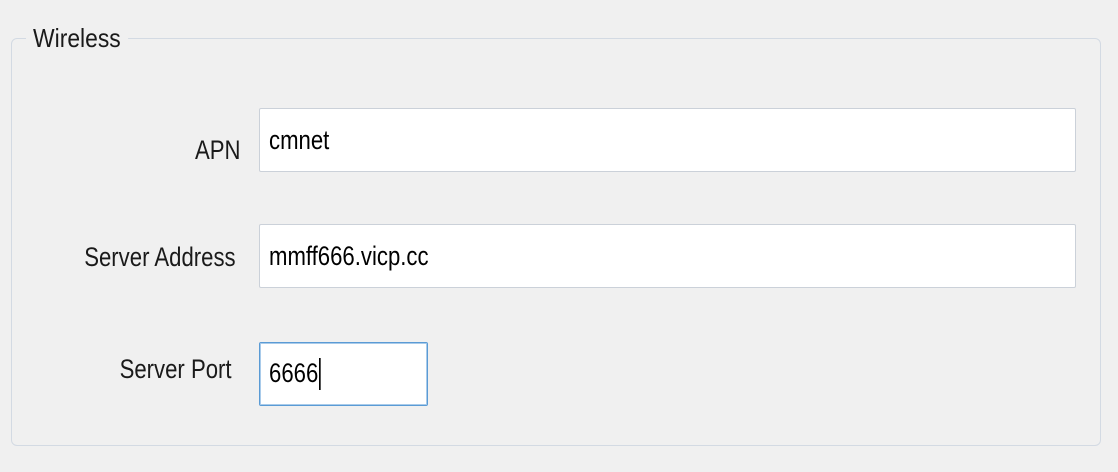 The height and width of the screenshot is (472, 1118). I want to click on apn-input: cmnet, so click(667, 140).